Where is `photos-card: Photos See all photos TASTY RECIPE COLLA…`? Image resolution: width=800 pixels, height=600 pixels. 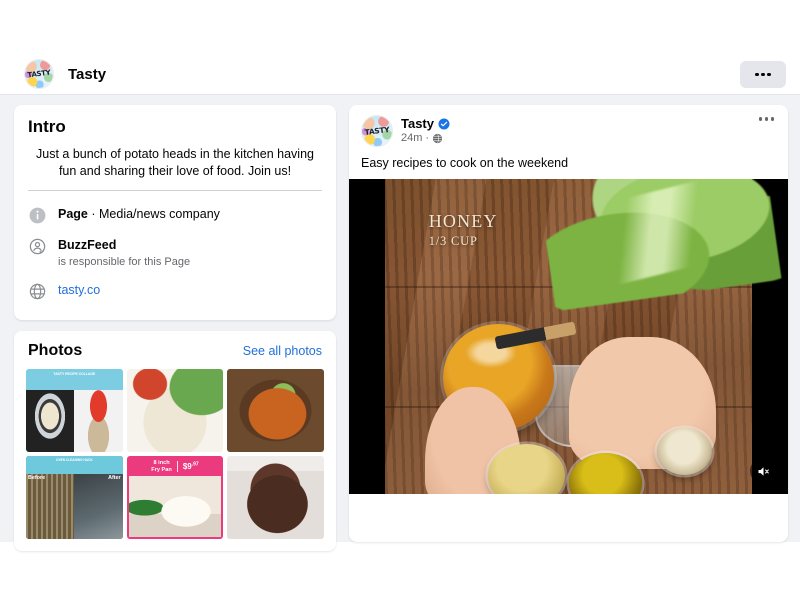
photos-card: Photos See all photos TASTY RECIPE COLLA… is located at coordinates (175, 440).